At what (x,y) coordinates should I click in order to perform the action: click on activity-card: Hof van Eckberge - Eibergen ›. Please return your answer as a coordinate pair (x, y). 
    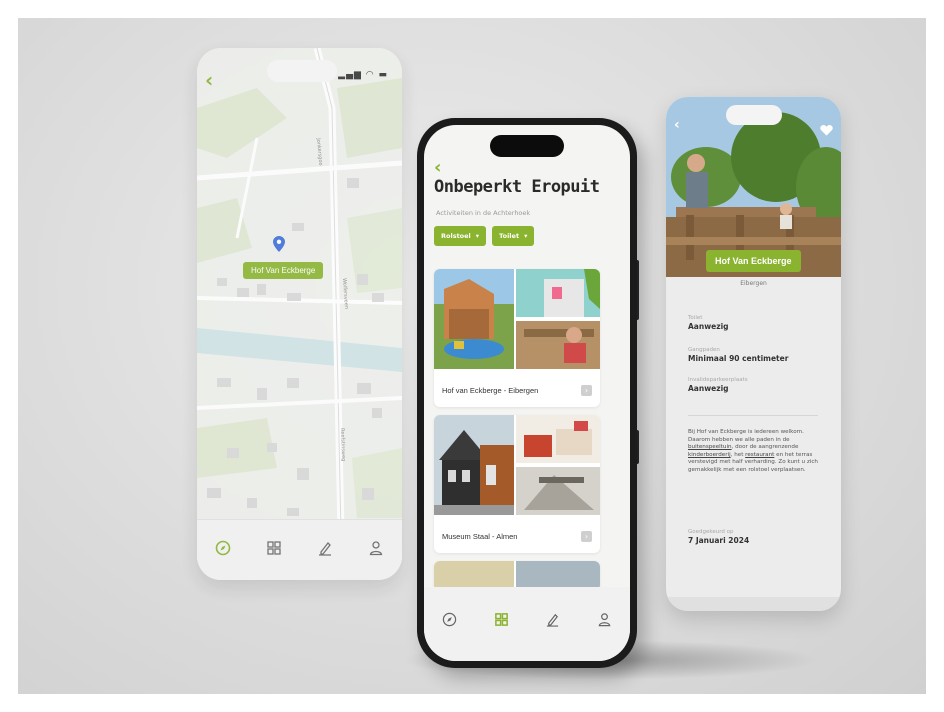
    Looking at the image, I should click on (517, 338).